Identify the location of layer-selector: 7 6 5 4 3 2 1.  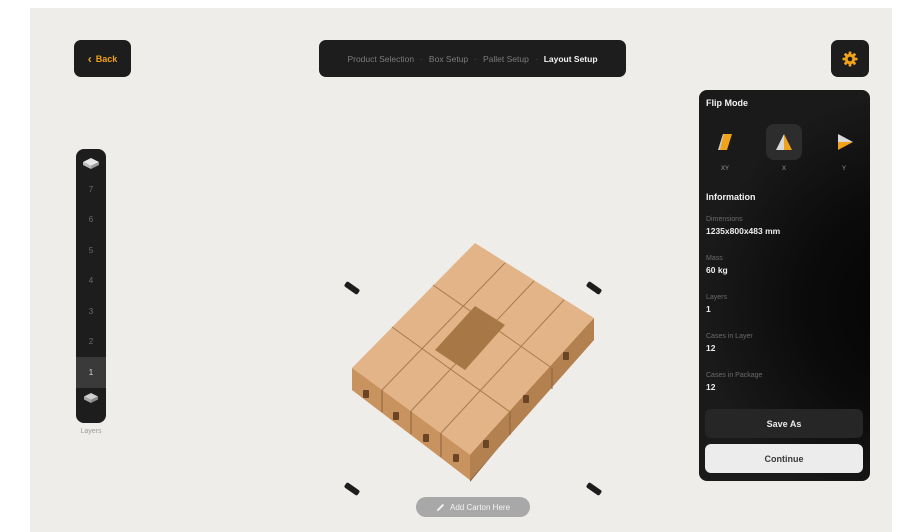
(91, 286).